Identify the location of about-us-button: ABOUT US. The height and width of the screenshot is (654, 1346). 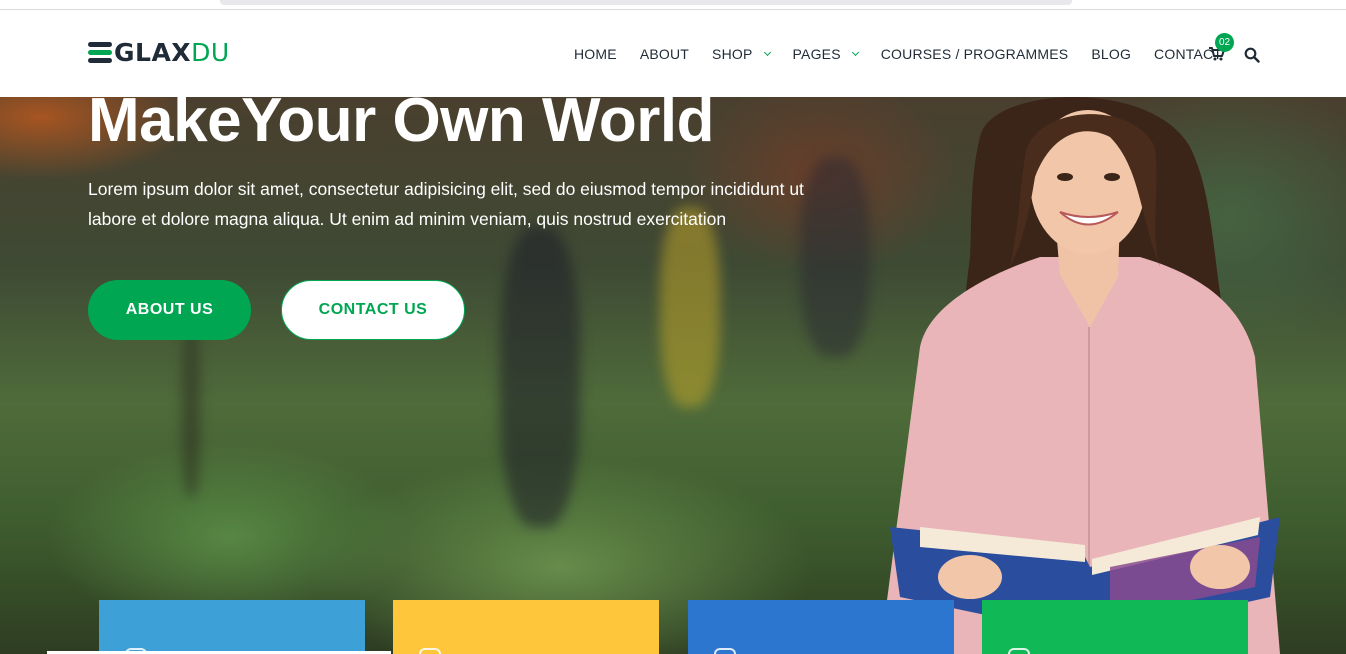
(169, 310).